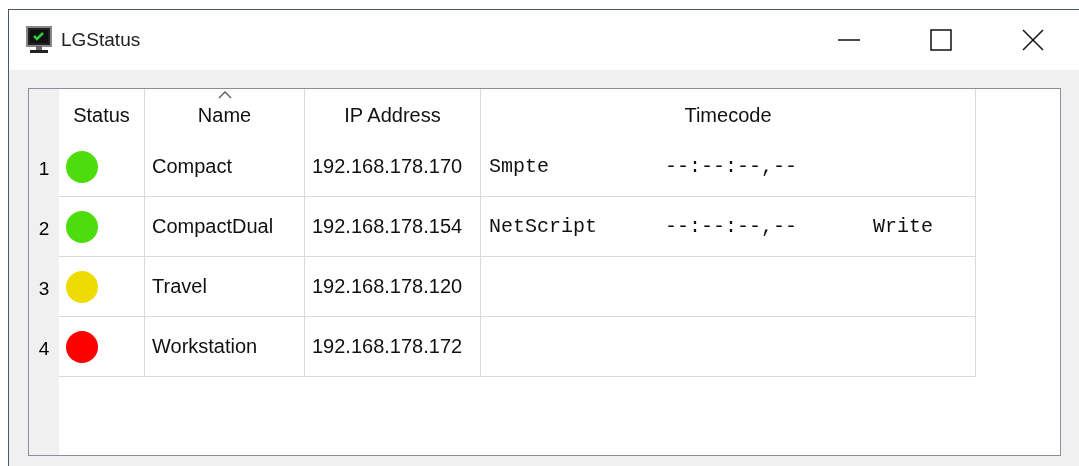 The image size is (1079, 466). Describe the element at coordinates (728, 113) in the screenshot. I see `column-header: Timecode` at that location.